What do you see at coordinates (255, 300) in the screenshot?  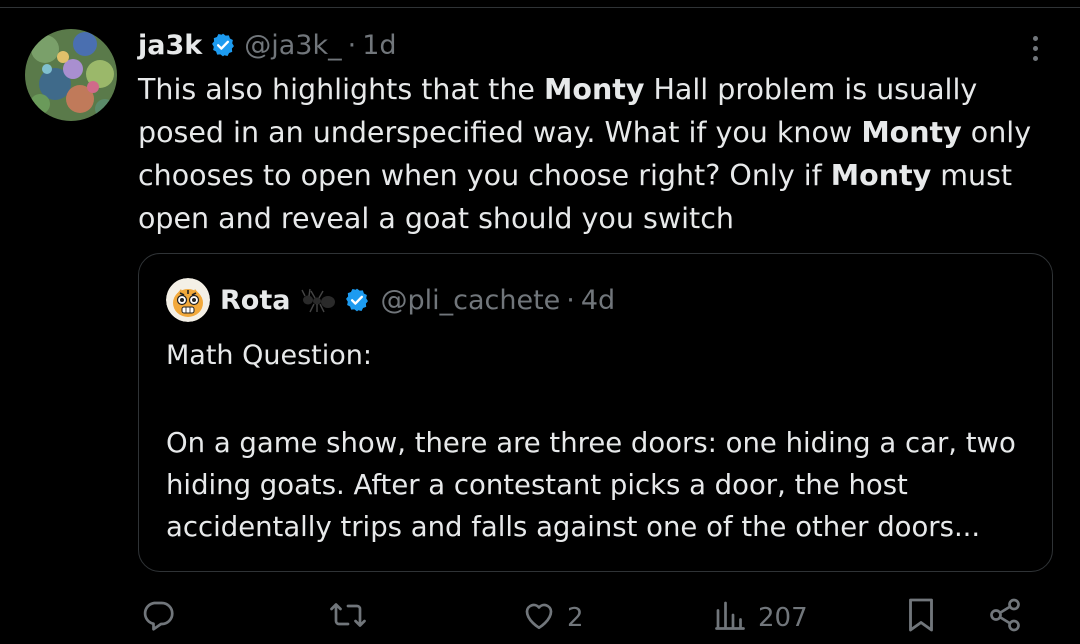 I see `quoted-author-display-name: Rota` at bounding box center [255, 300].